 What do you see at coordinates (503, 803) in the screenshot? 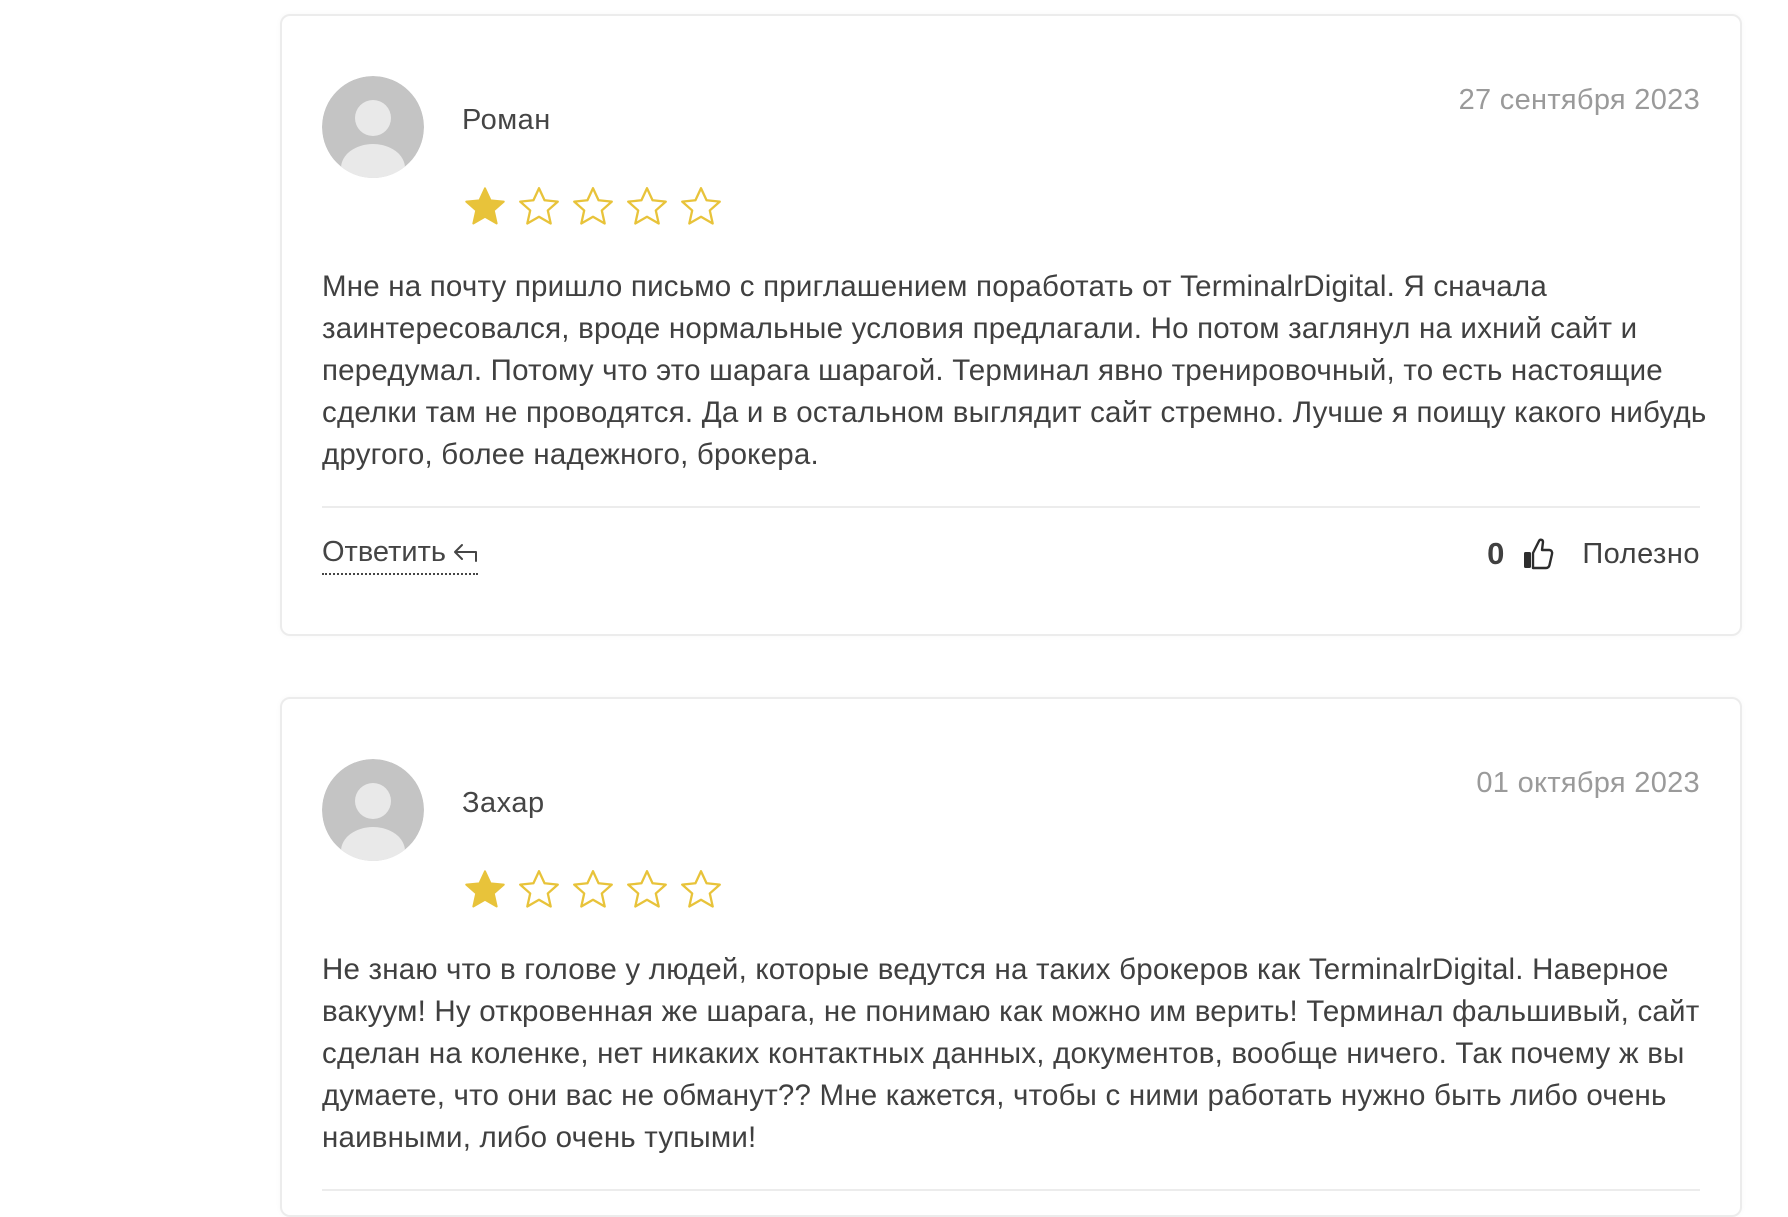
I see `review-author: Захар` at bounding box center [503, 803].